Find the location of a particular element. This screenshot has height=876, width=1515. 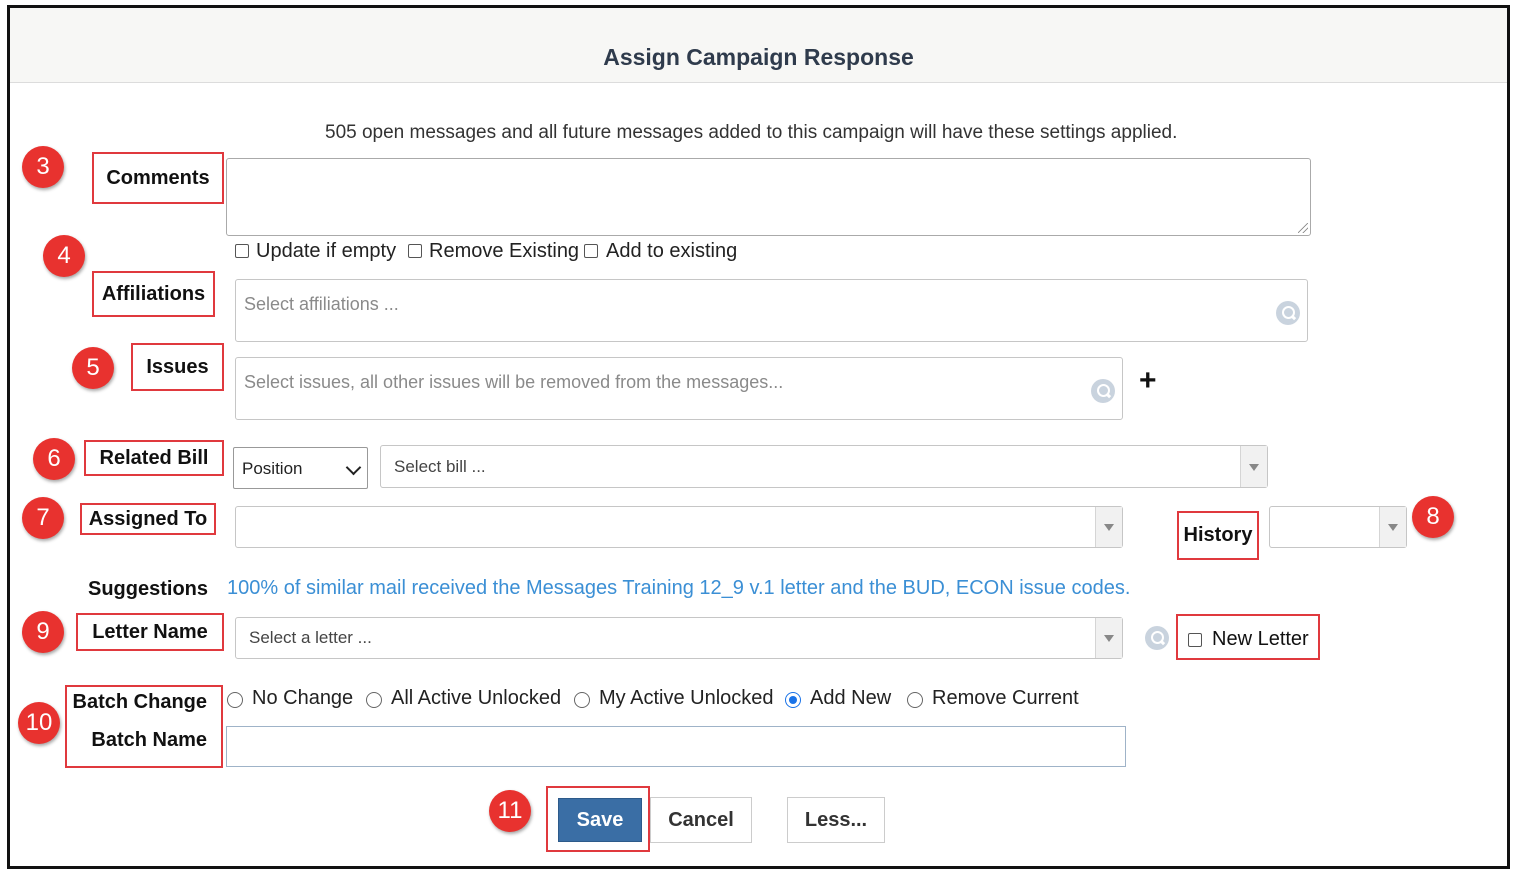

update-if-empty-label: Update if empty is located at coordinates (326, 251).